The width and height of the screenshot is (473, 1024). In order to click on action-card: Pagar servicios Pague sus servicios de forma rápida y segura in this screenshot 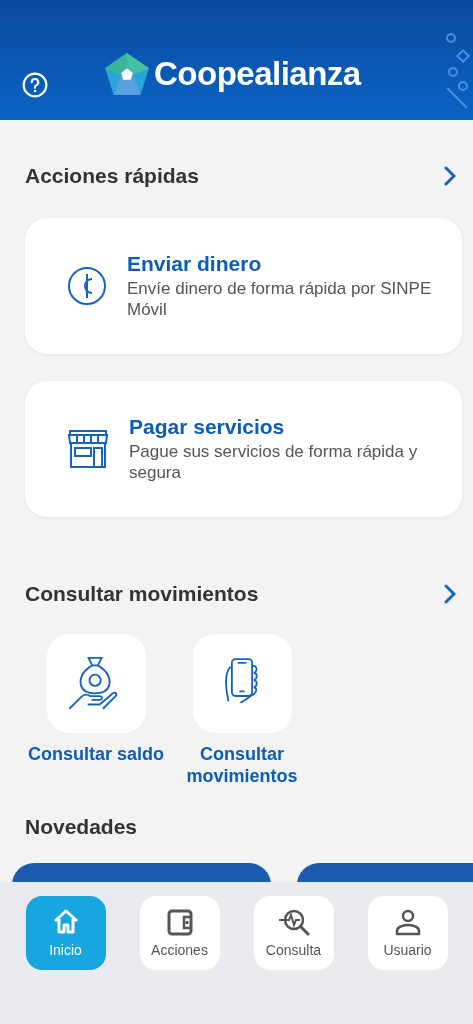, I will do `click(243, 449)`.